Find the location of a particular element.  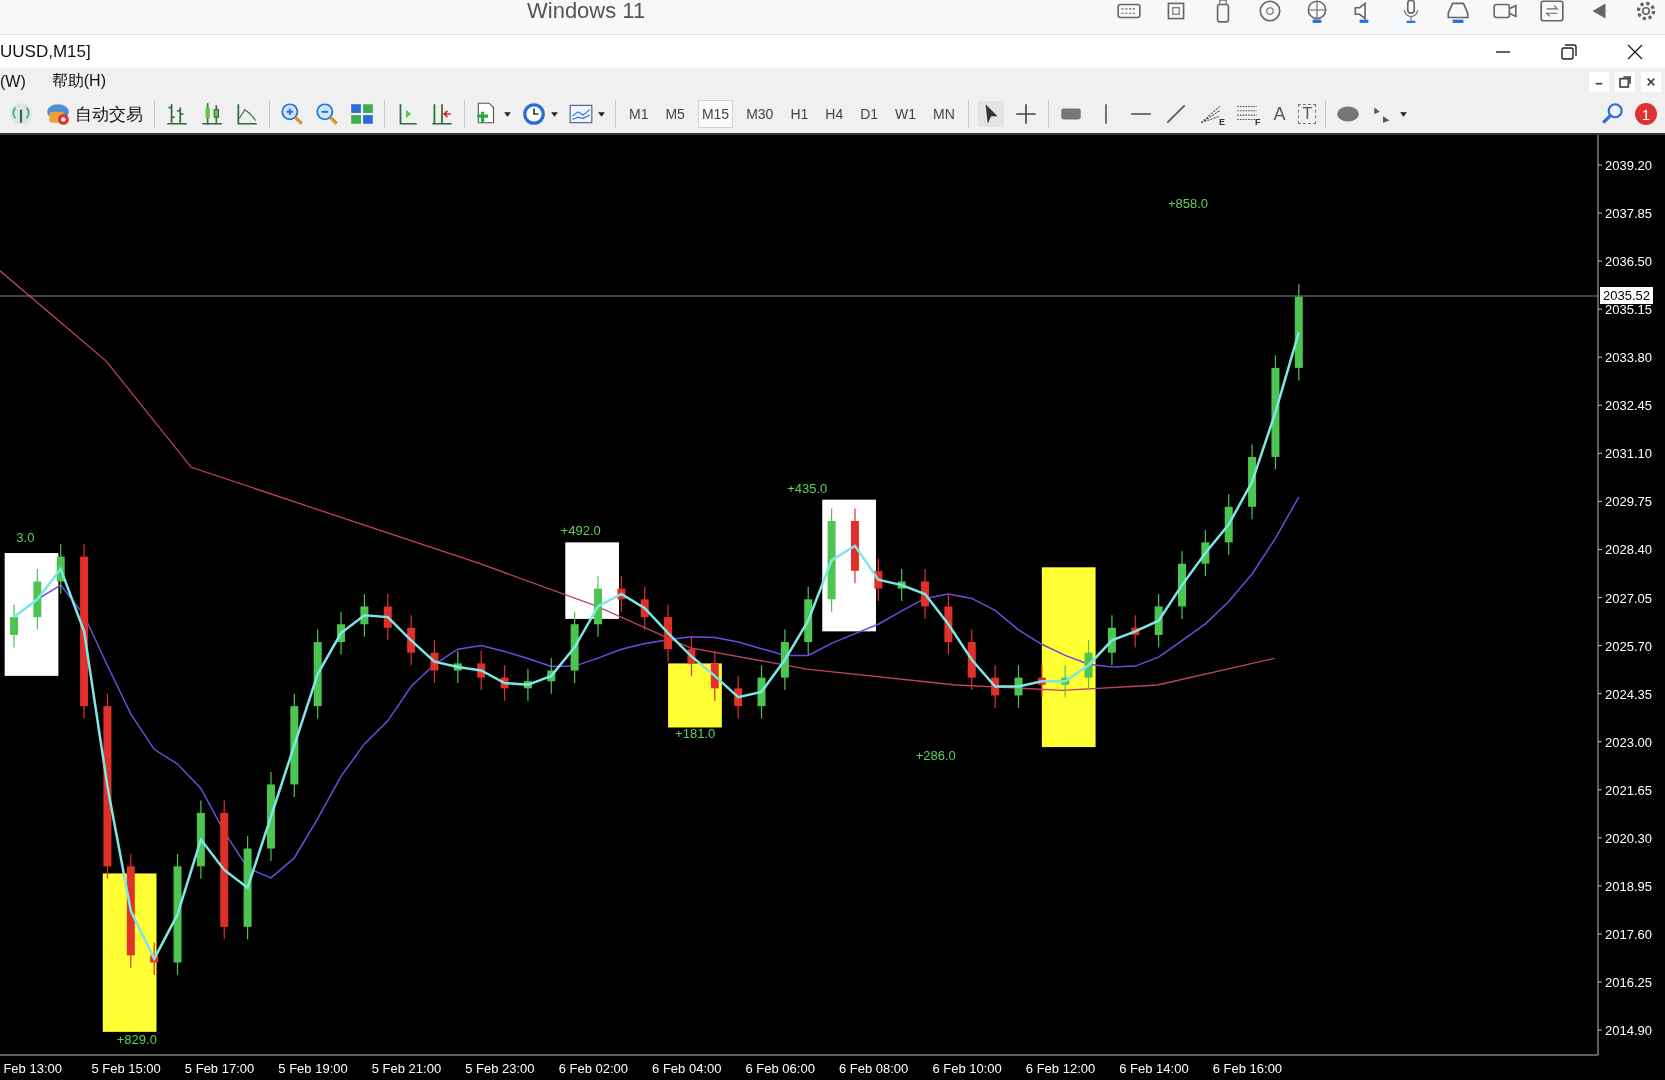

price-tick-label: 2017.60 is located at coordinates (1628, 934).